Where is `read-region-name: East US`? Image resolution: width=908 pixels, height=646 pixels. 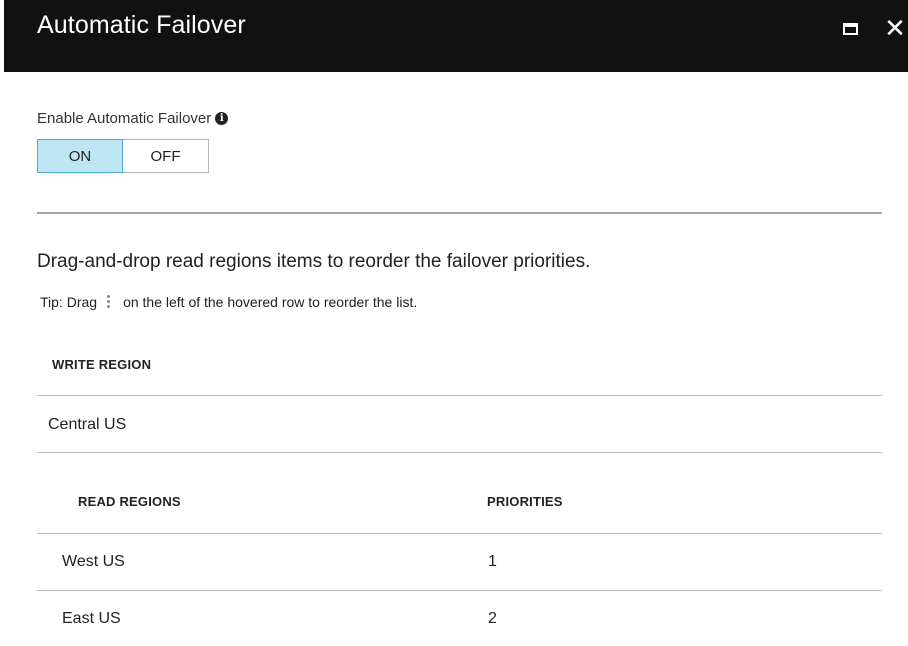 read-region-name: East US is located at coordinates (91, 618).